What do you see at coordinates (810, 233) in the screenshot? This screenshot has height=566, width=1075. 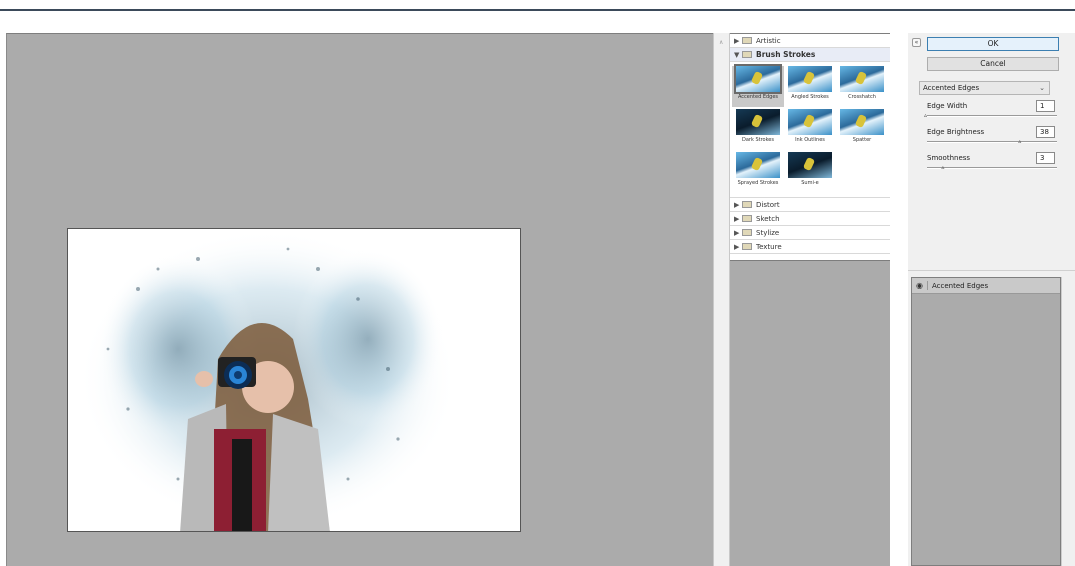 I see `folder-stylize: ▶ Stylize` at bounding box center [810, 233].